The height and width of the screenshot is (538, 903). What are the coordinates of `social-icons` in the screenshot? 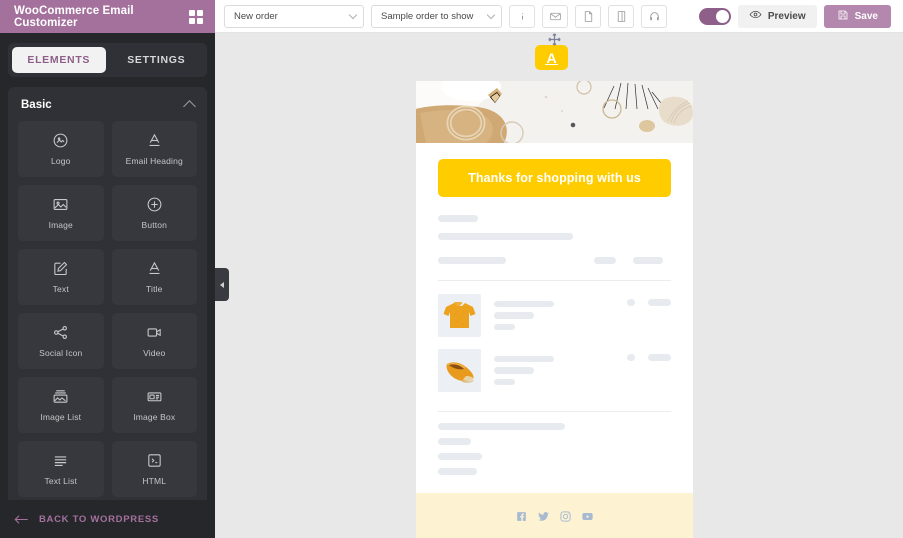 It's located at (554, 519).